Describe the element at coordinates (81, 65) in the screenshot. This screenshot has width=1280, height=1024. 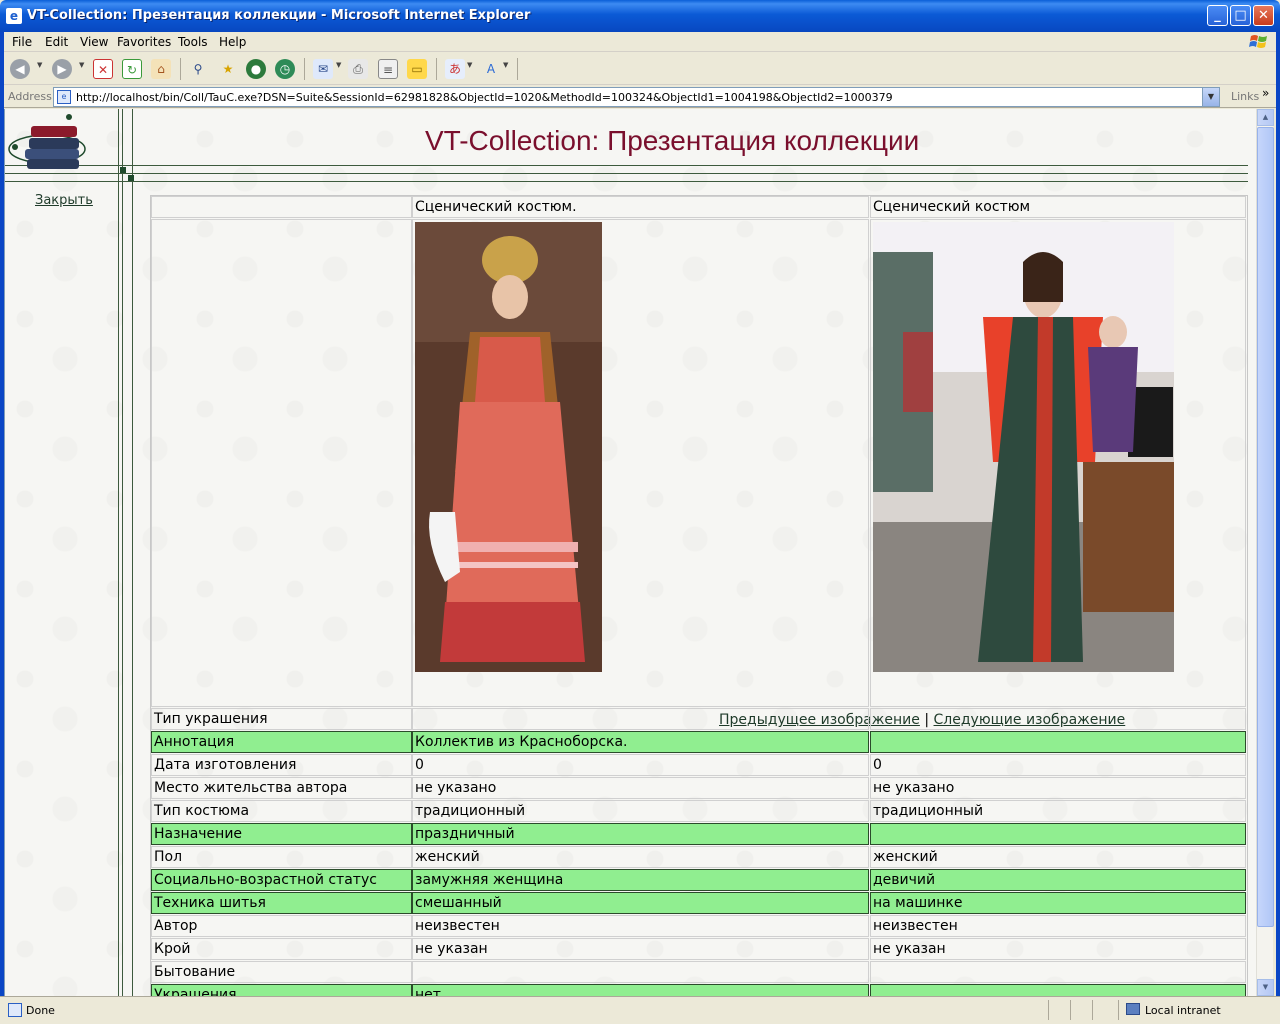
I see `forward-dropdown-icon: ▼` at that location.